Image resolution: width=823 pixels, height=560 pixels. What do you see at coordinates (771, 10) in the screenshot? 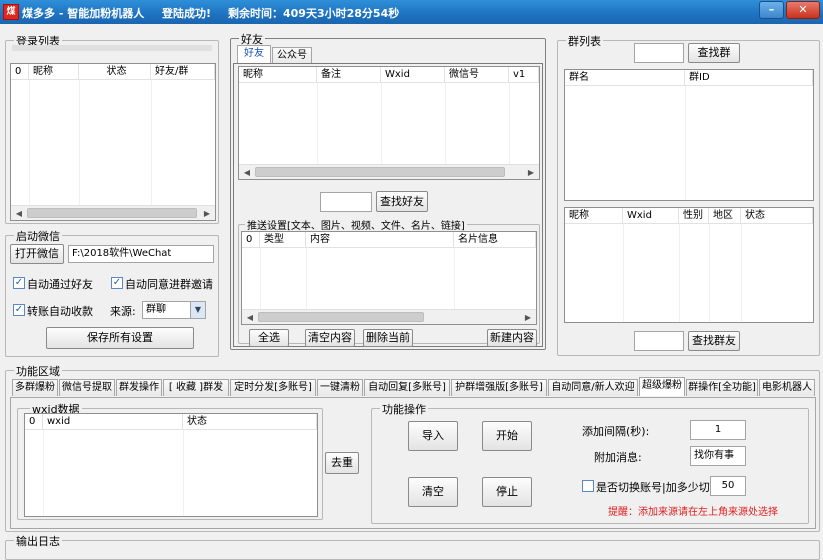
I see `minimize-button: –` at bounding box center [771, 10].